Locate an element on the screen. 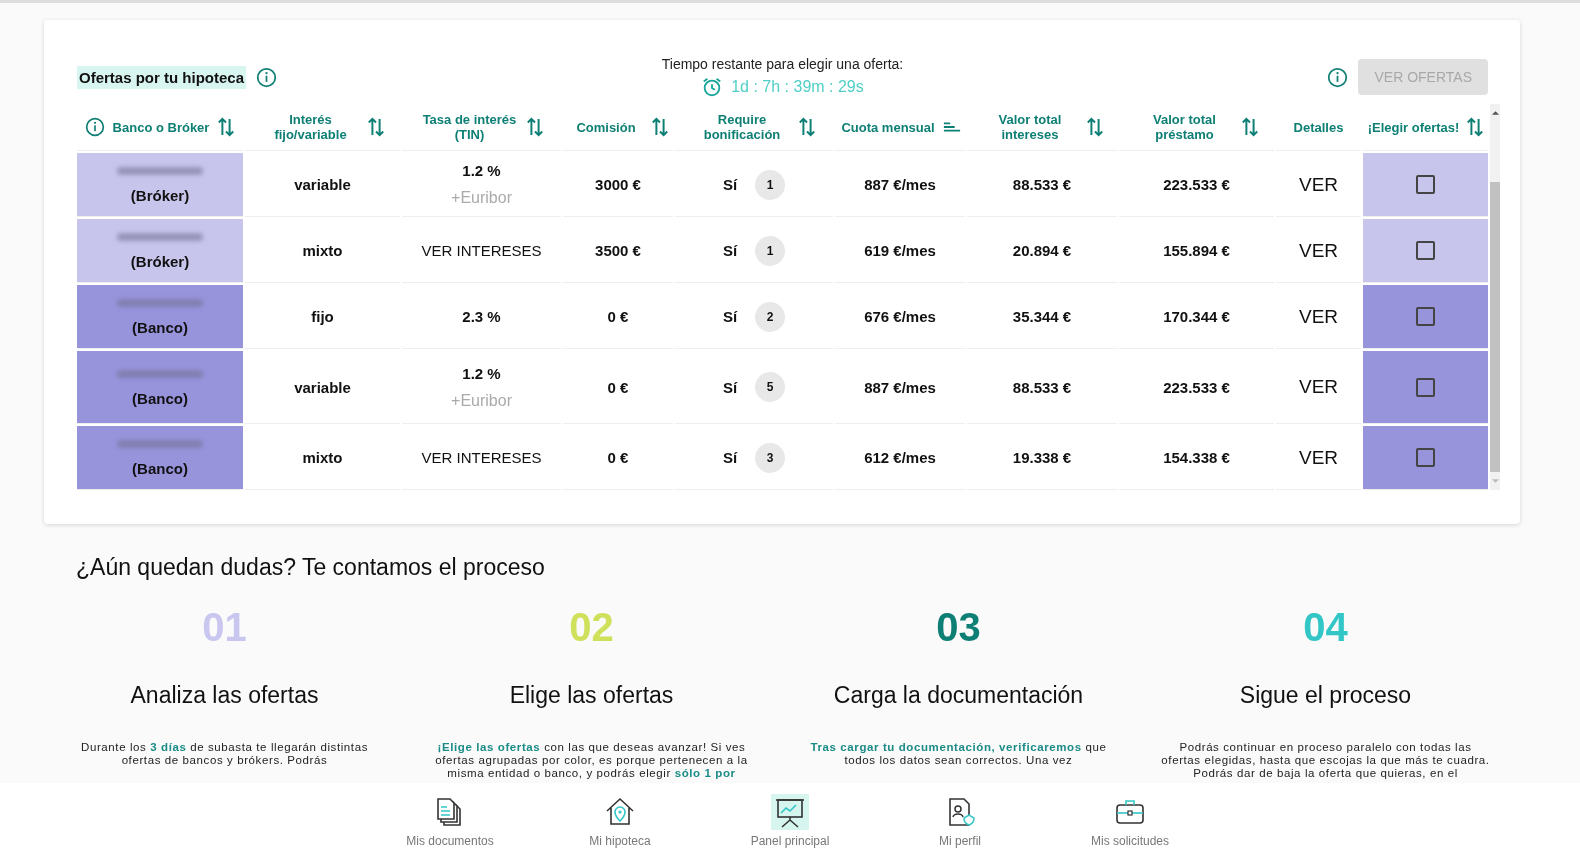 The image size is (1580, 858). offers-title: Ofertas por tu hipoteca is located at coordinates (162, 77).